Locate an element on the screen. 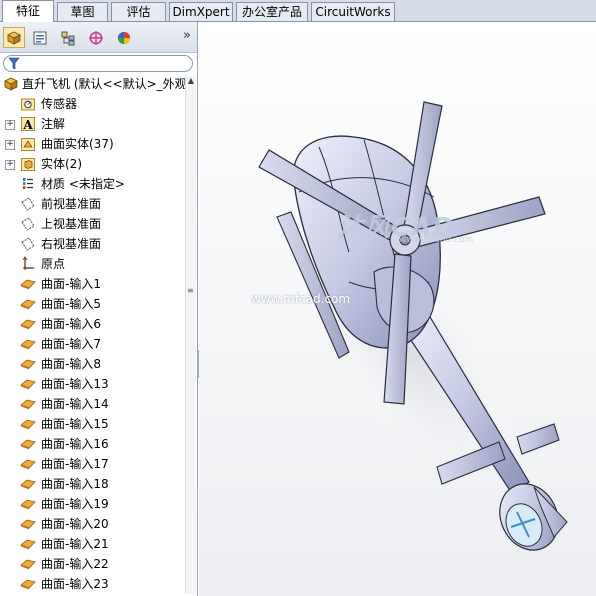 The image size is (596, 596). tree-item: 右视基准面 is located at coordinates (93, 244).